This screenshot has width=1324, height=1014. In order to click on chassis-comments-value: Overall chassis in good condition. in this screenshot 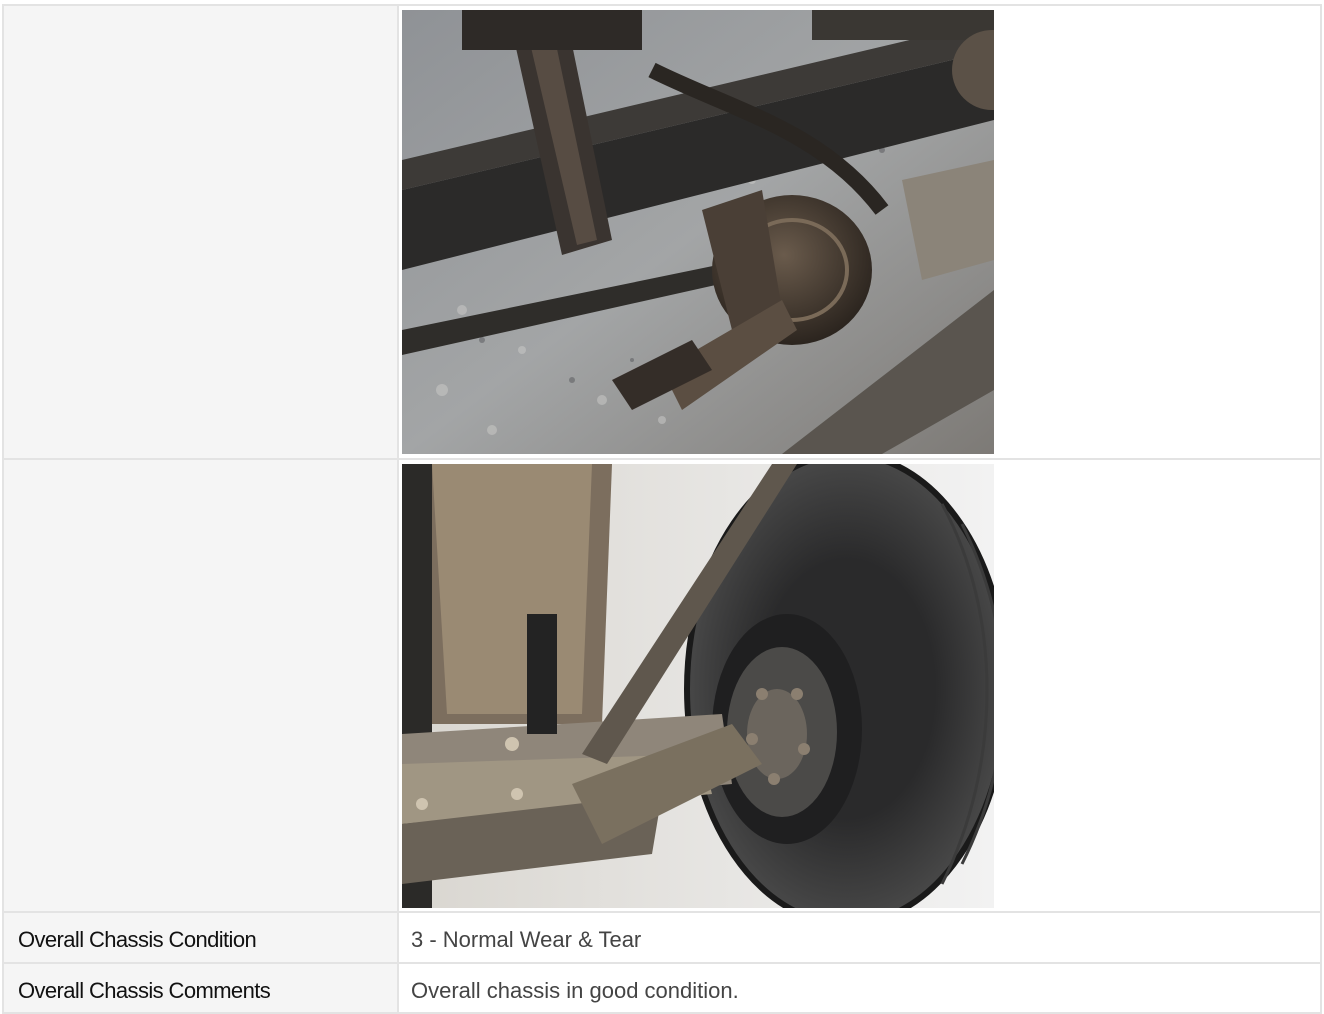, I will do `click(575, 990)`.